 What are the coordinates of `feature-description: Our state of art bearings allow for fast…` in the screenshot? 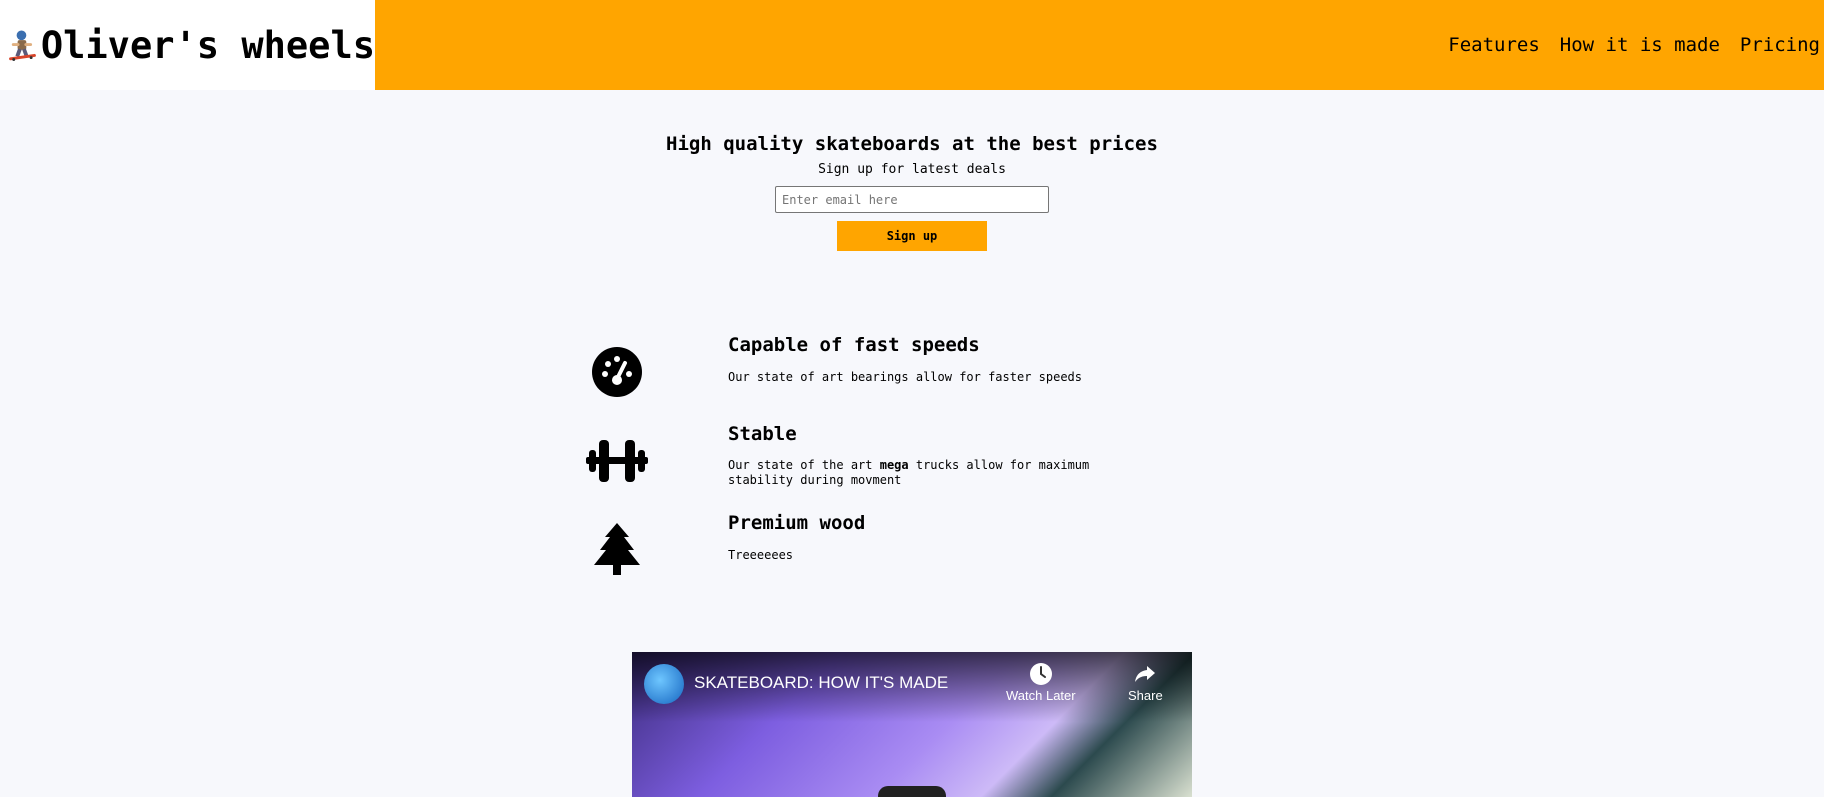 It's located at (905, 377).